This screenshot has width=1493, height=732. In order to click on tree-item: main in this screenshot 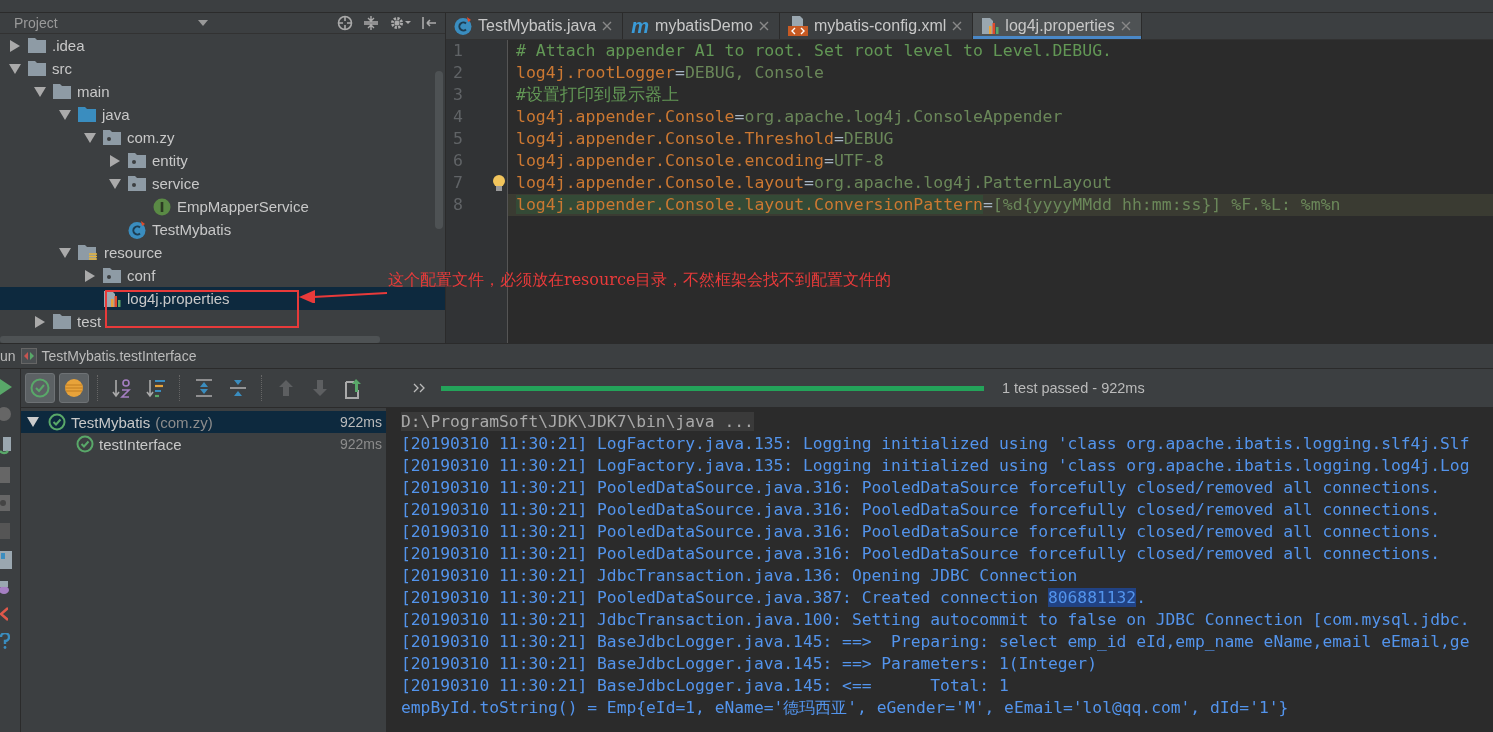, I will do `click(58, 91)`.